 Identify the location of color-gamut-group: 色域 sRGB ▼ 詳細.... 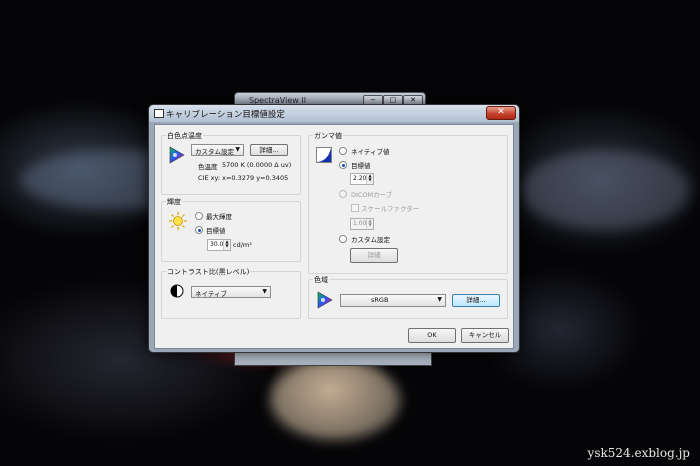
(408, 297).